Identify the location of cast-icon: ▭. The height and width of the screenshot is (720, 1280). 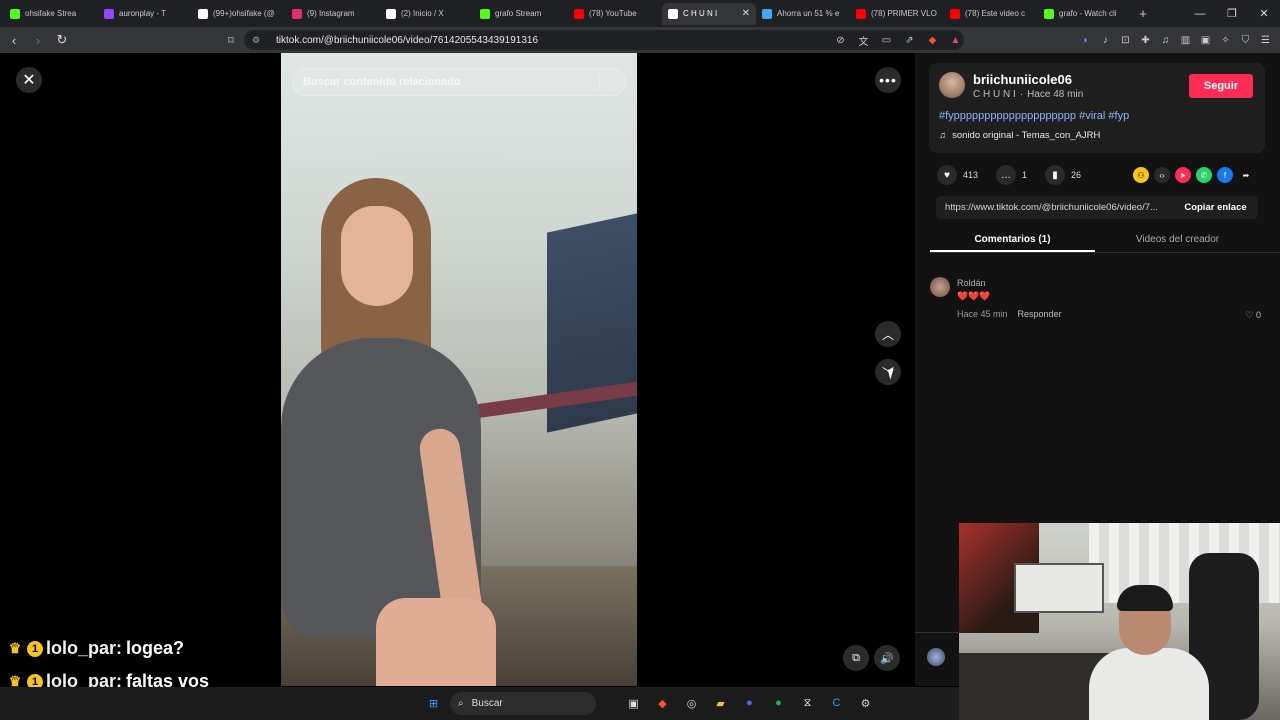
(886, 40).